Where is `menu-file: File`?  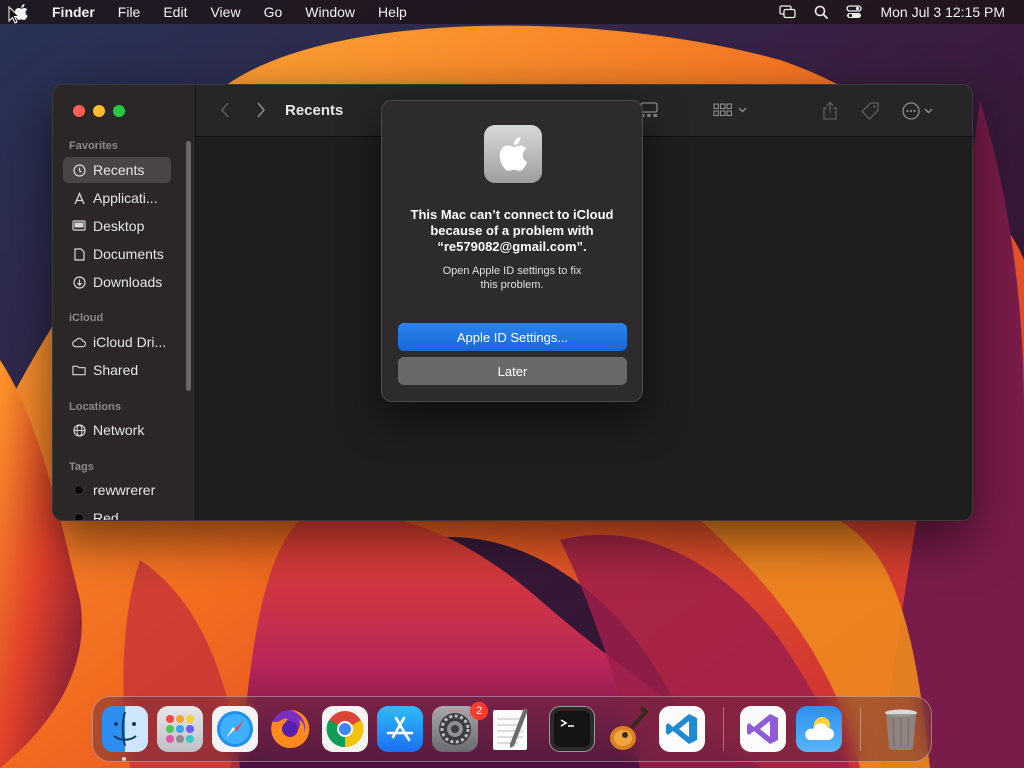 menu-file: File is located at coordinates (129, 12).